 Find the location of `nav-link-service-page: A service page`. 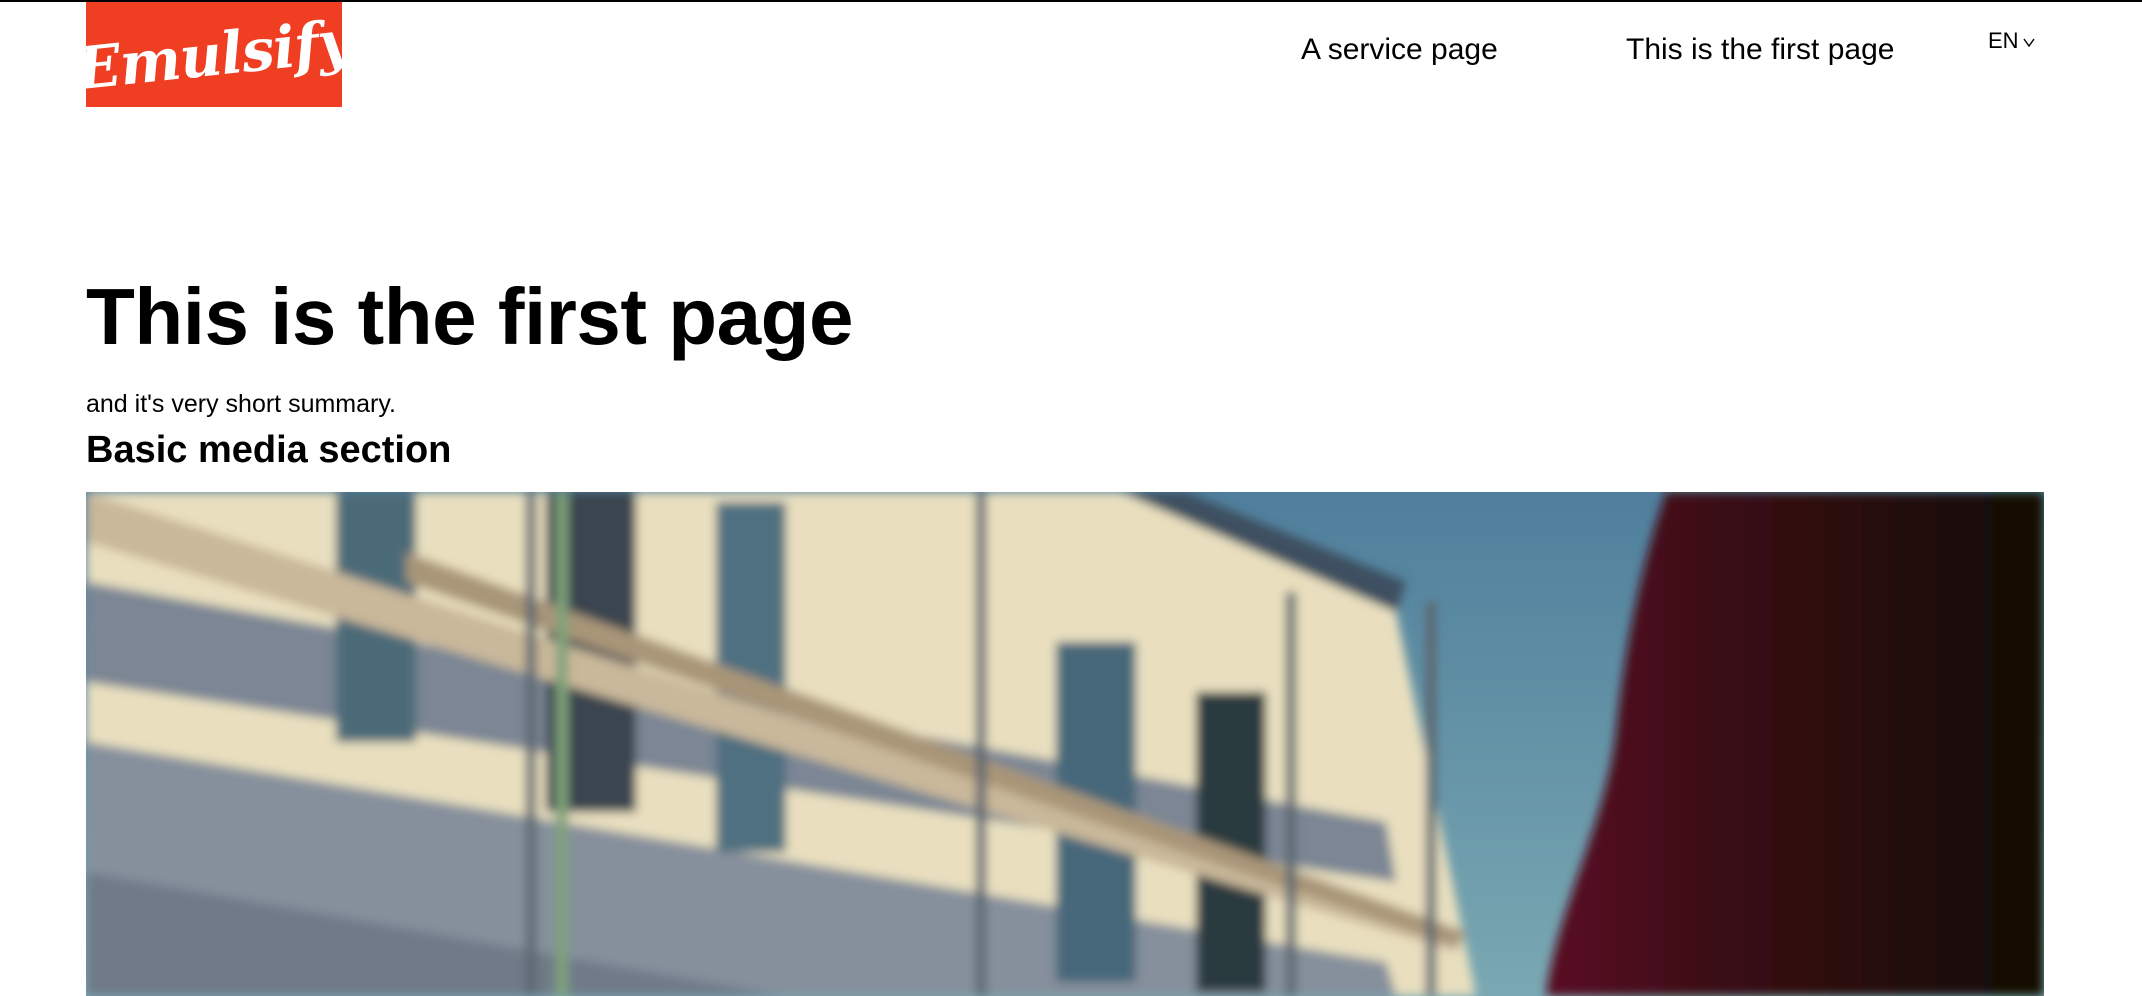

nav-link-service-page: A service page is located at coordinates (1399, 50).